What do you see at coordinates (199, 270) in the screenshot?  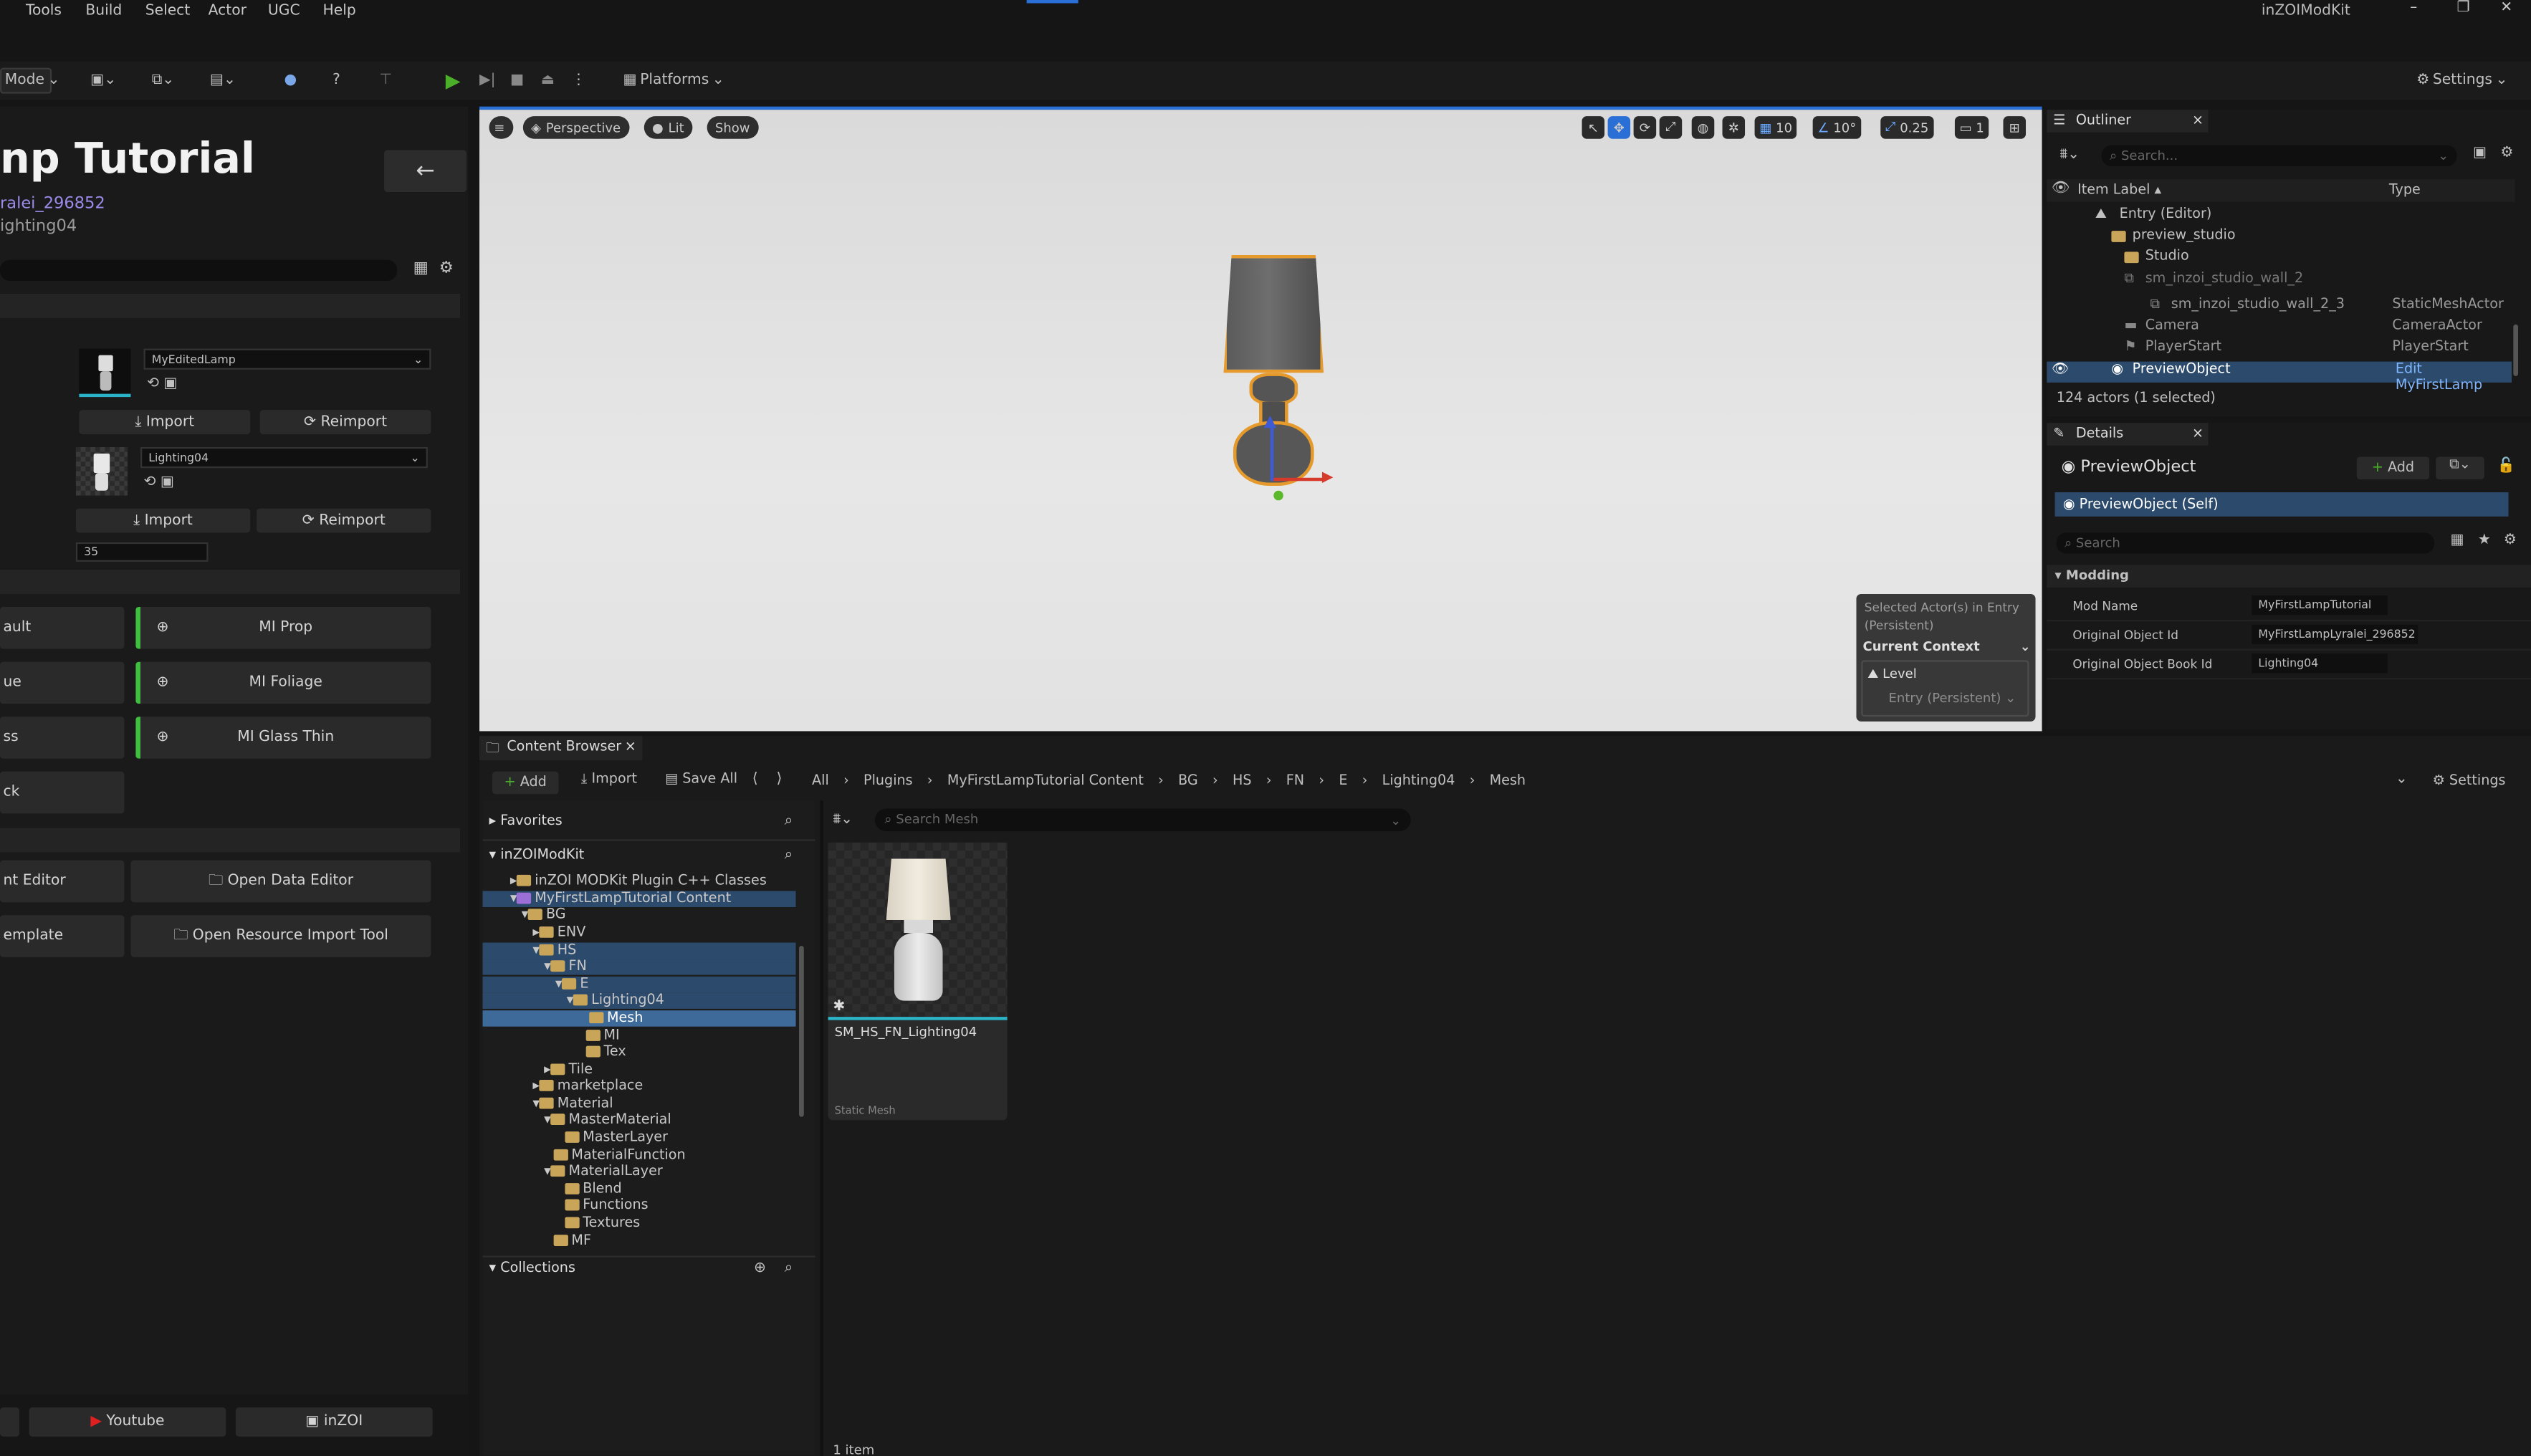 I see `panel-search-input` at bounding box center [199, 270].